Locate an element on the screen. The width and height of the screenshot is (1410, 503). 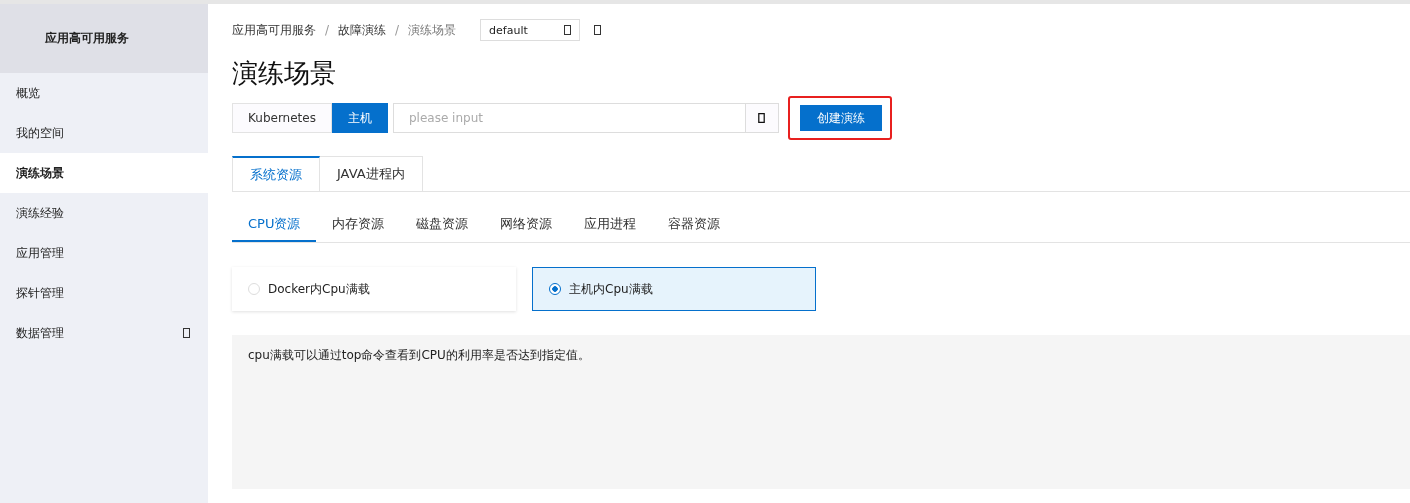
breadcrumb-current: 演练场景 is located at coordinates (432, 30).